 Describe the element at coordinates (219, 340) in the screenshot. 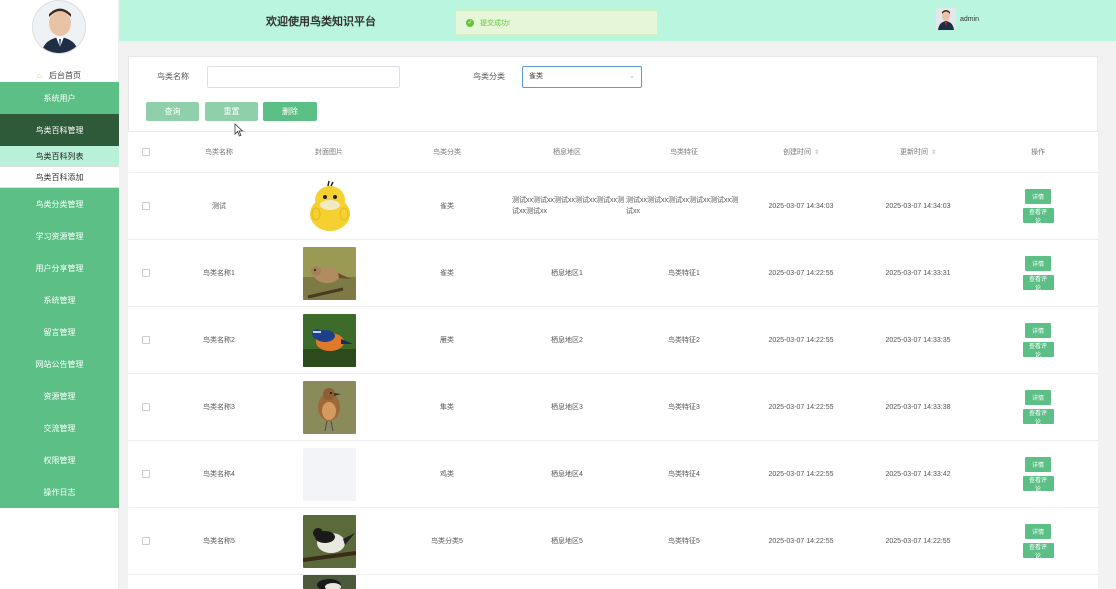

I see `cell-name: 鸟类名称2` at that location.